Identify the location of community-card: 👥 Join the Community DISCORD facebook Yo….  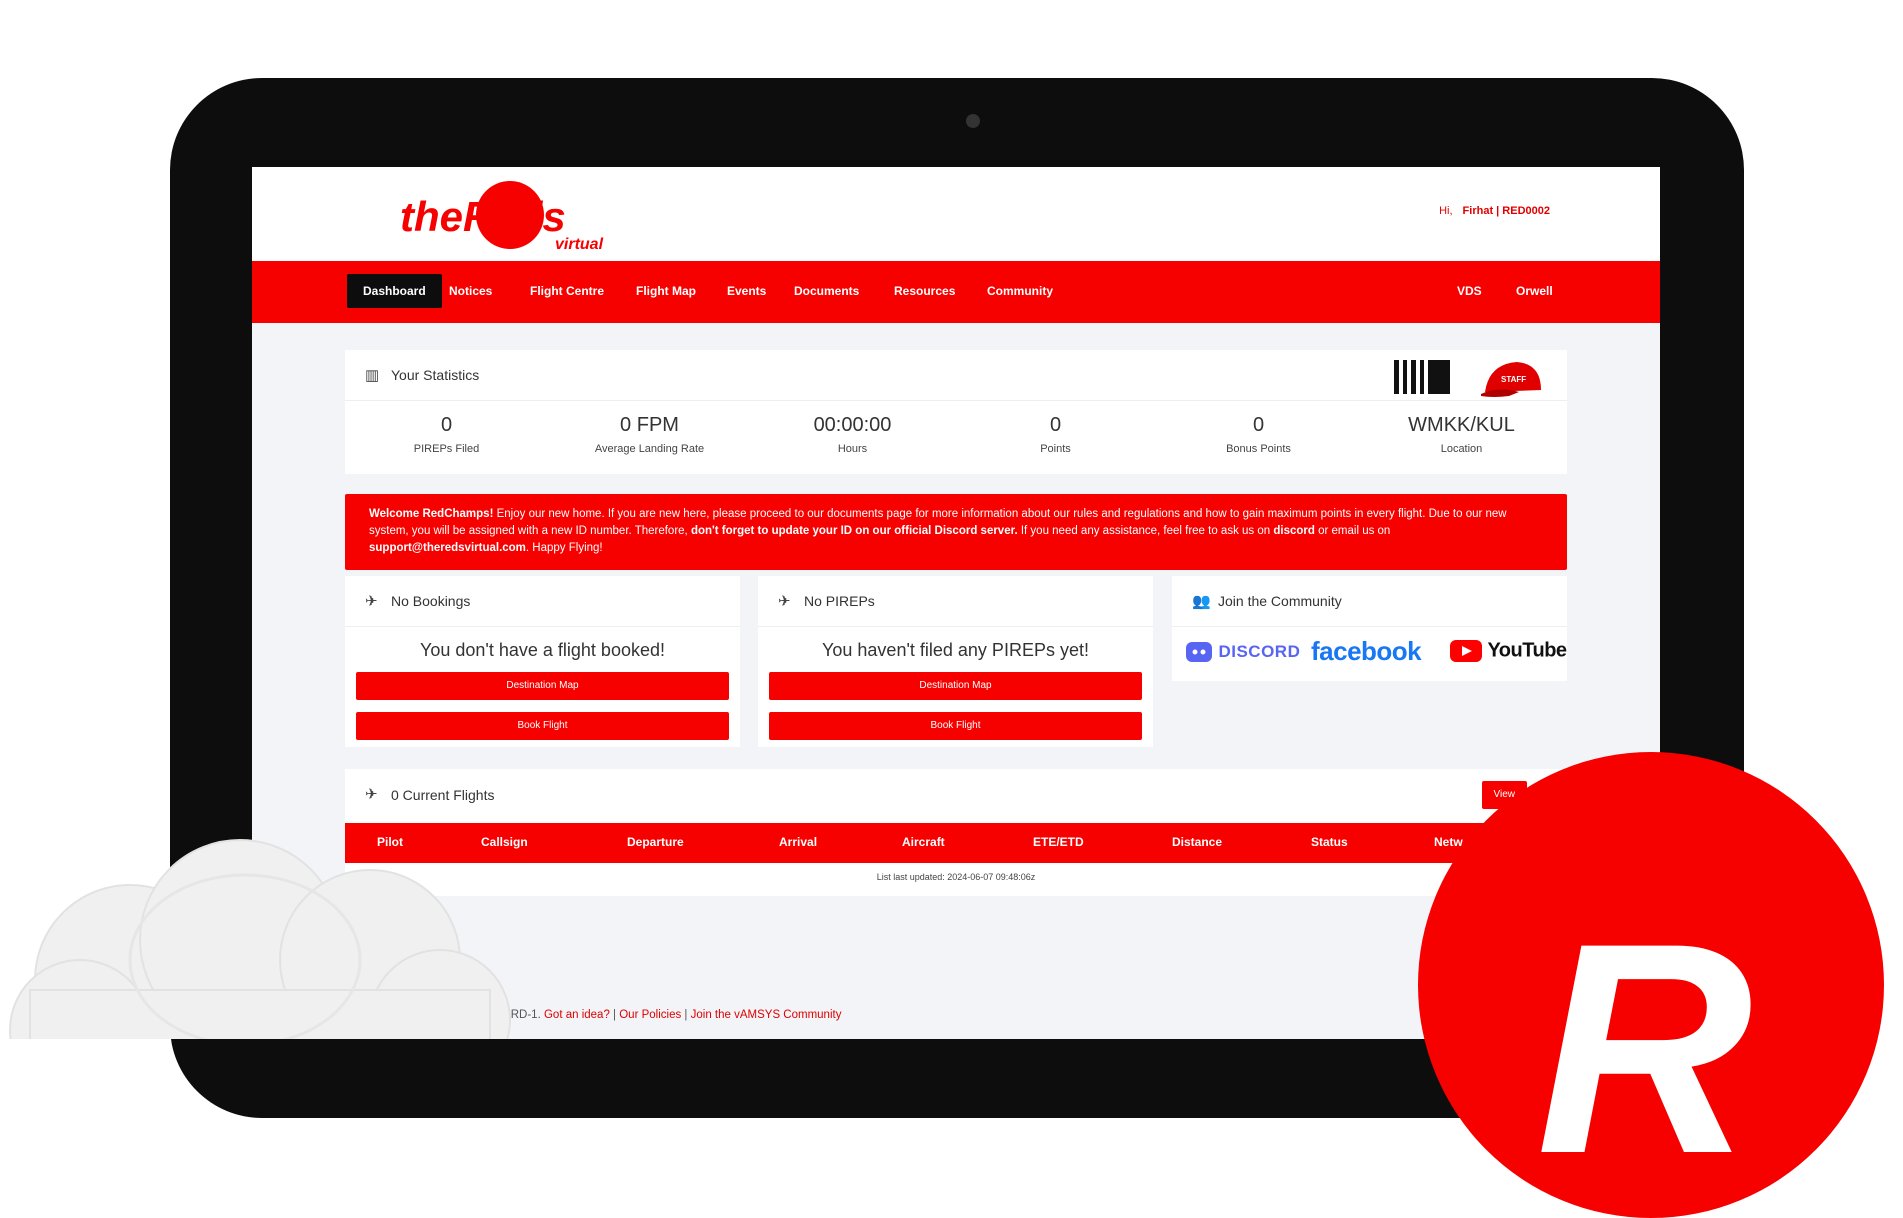
(1369, 628).